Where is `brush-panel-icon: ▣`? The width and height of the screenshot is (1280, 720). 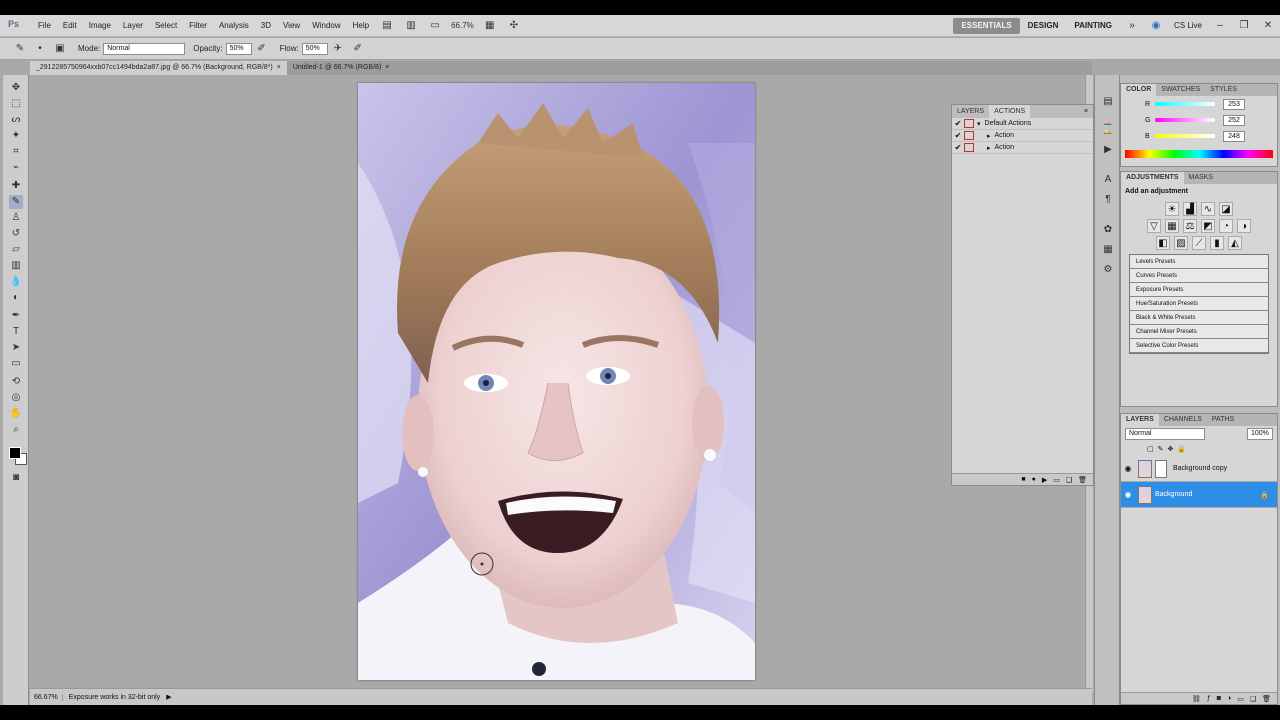
brush-panel-icon: ▣ is located at coordinates (60, 49).